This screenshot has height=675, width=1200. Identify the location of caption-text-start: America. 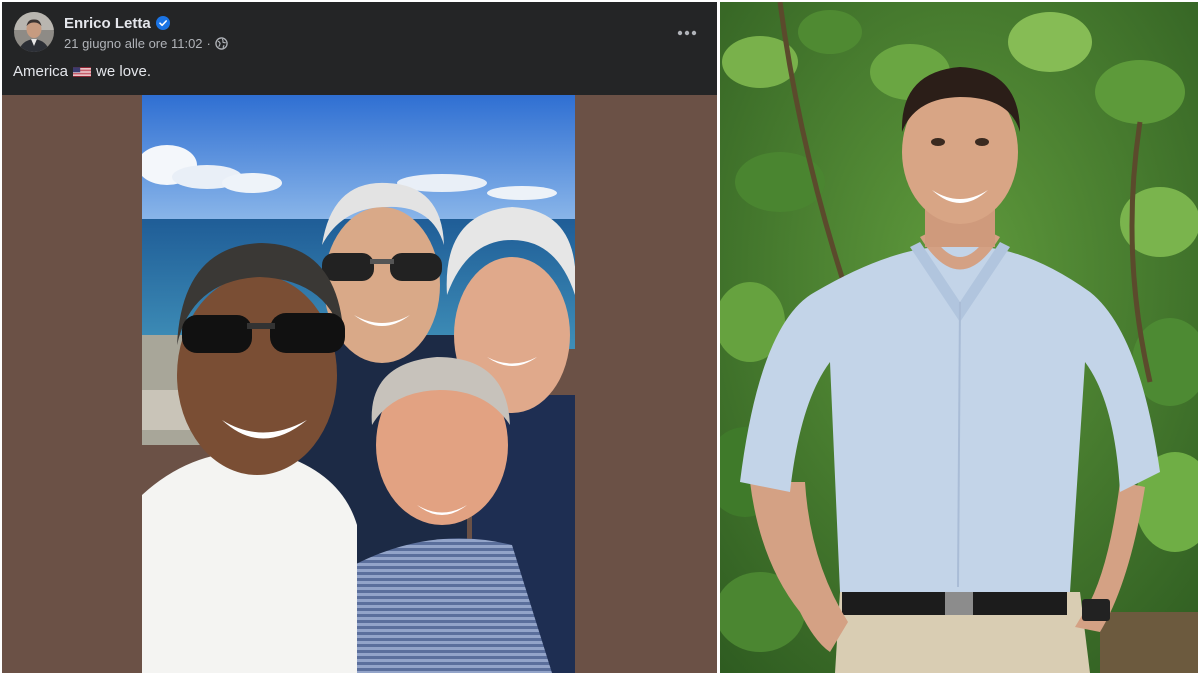
(41, 71).